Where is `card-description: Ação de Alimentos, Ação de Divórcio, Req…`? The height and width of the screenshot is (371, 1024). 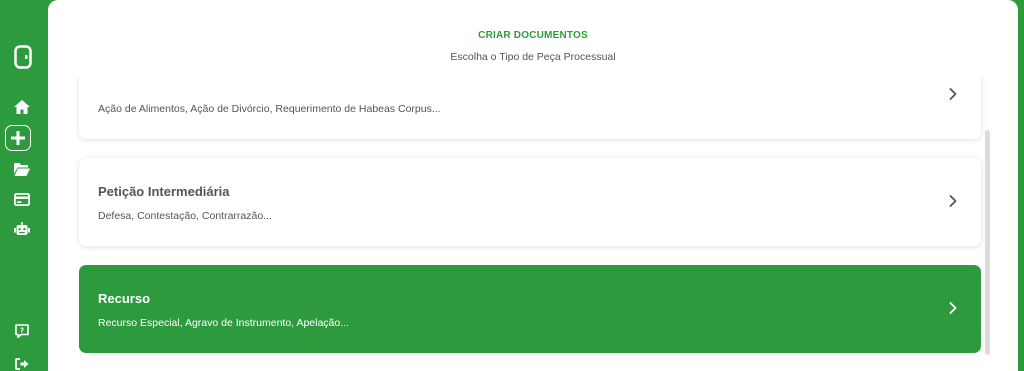 card-description: Ação de Alimentos, Ação de Divórcio, Req… is located at coordinates (269, 109).